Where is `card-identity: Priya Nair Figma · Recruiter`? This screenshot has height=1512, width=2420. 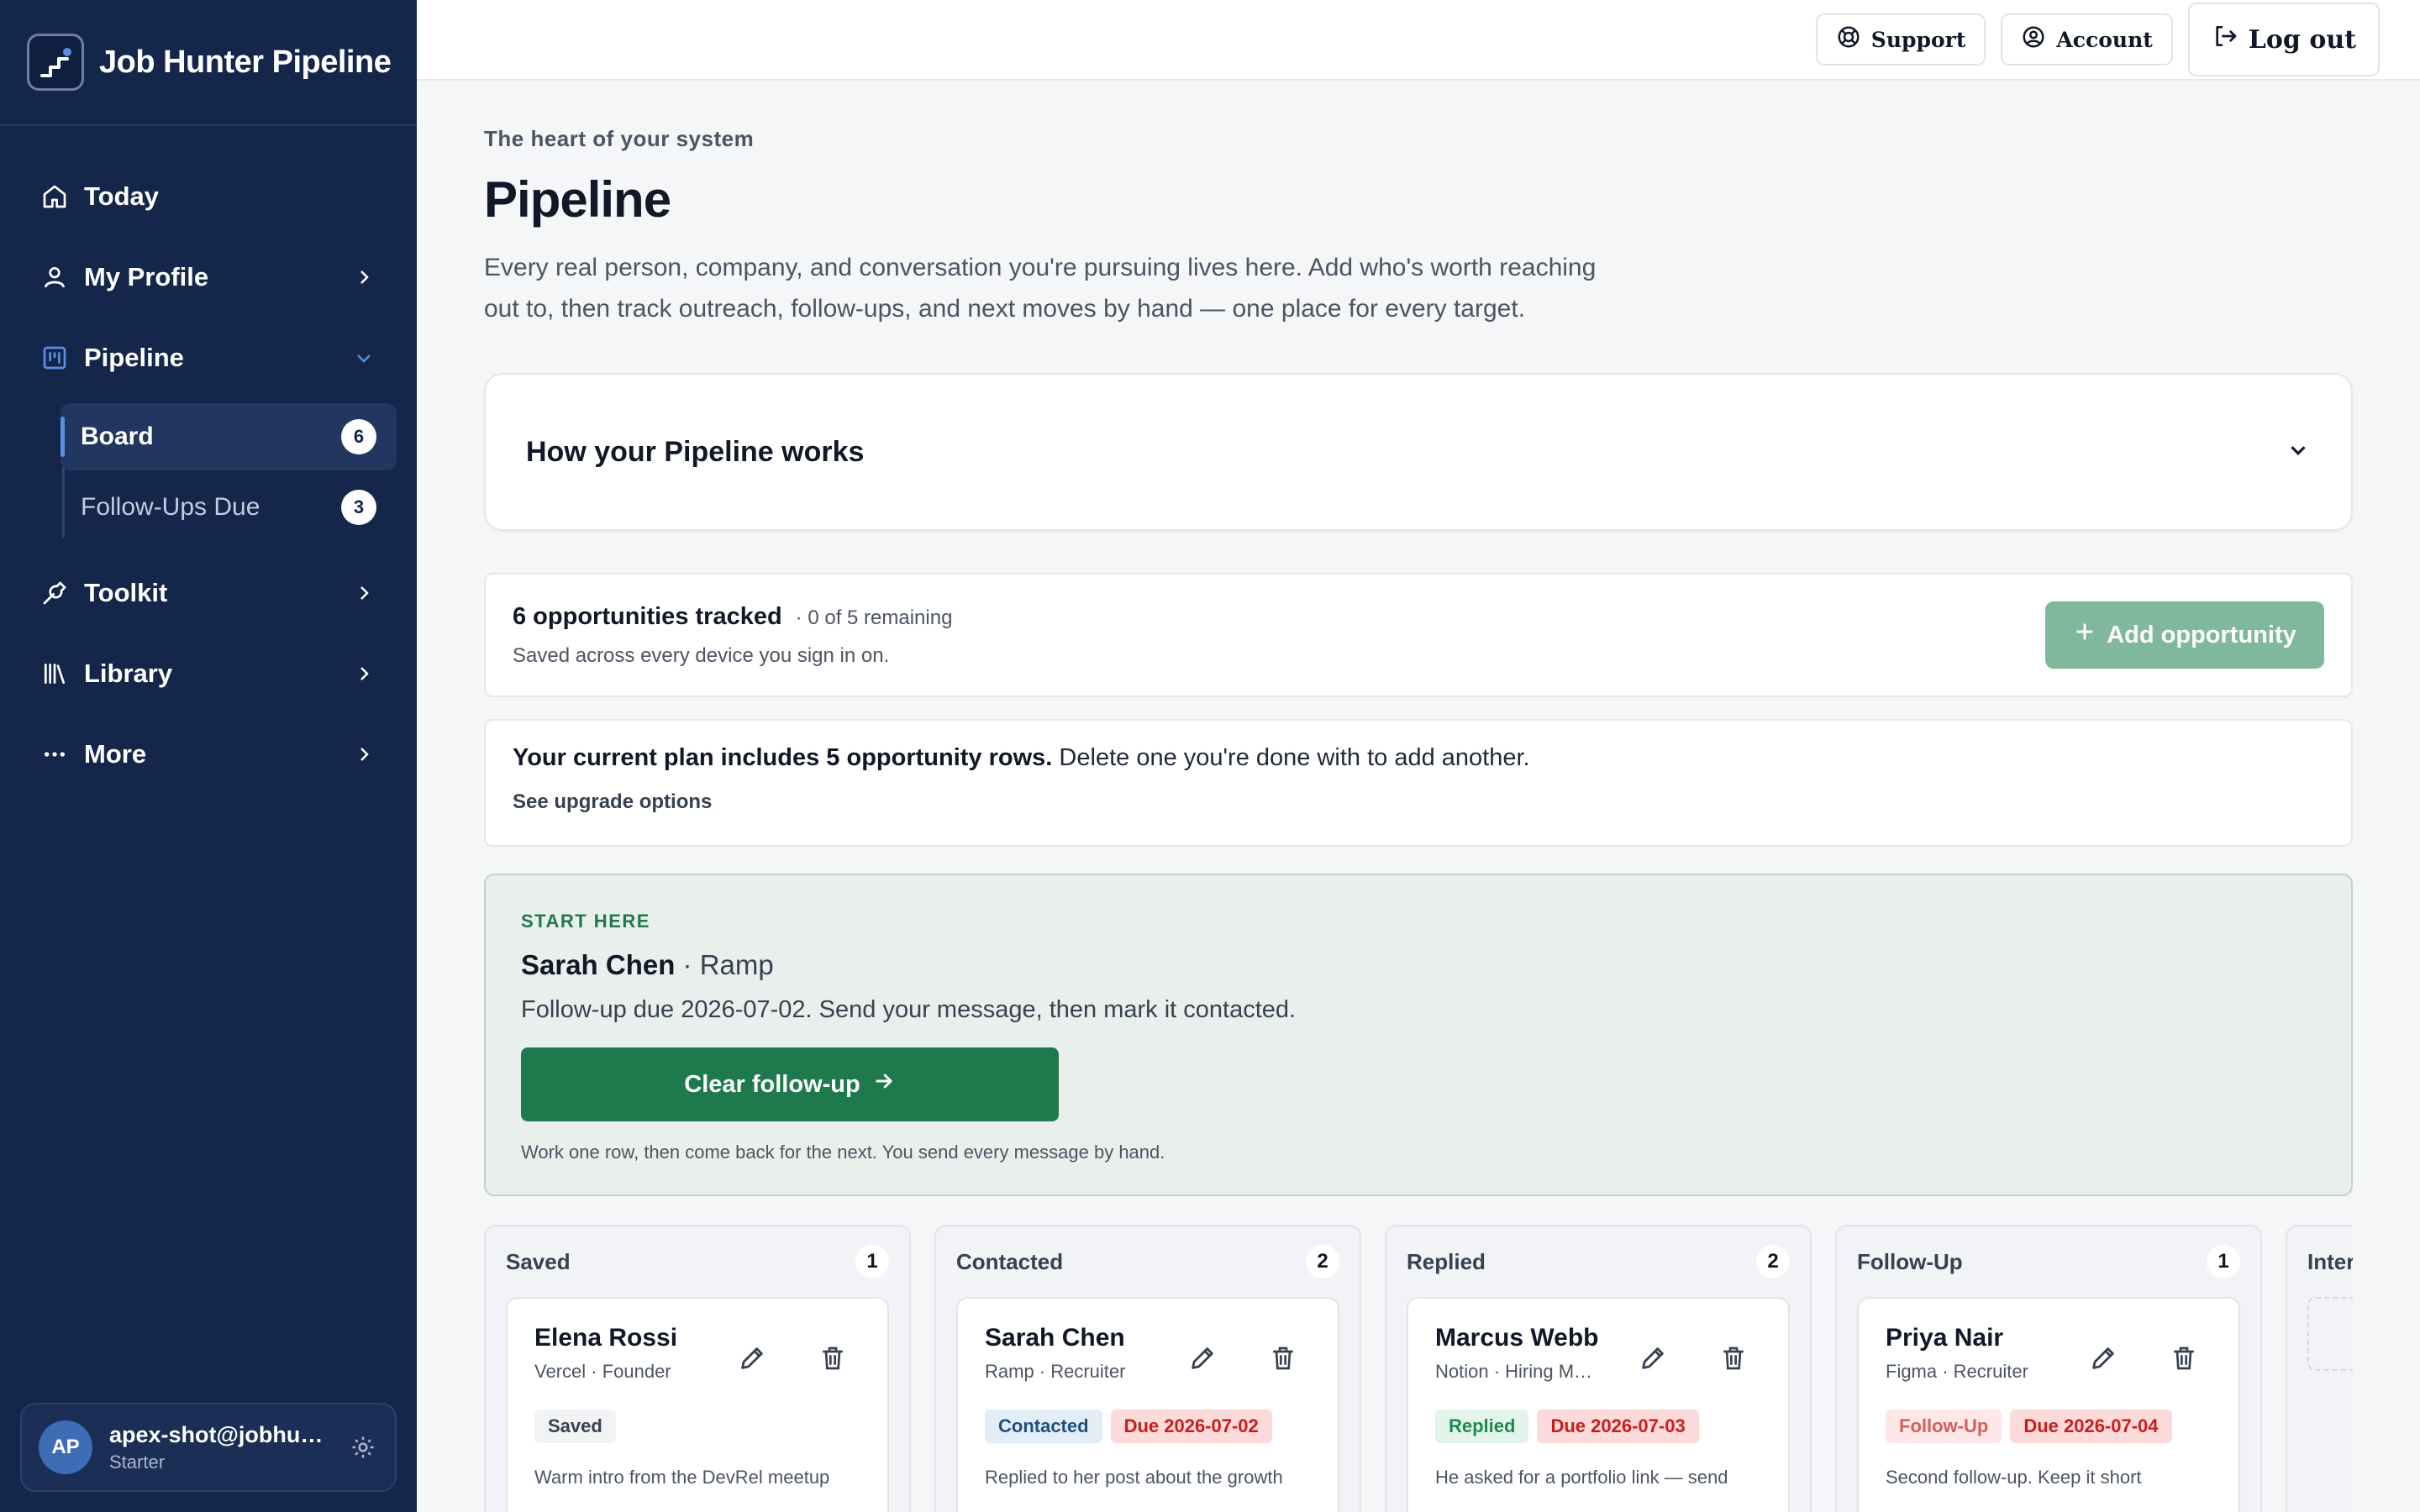 card-identity: Priya Nair Figma · Recruiter is located at coordinates (1981, 1353).